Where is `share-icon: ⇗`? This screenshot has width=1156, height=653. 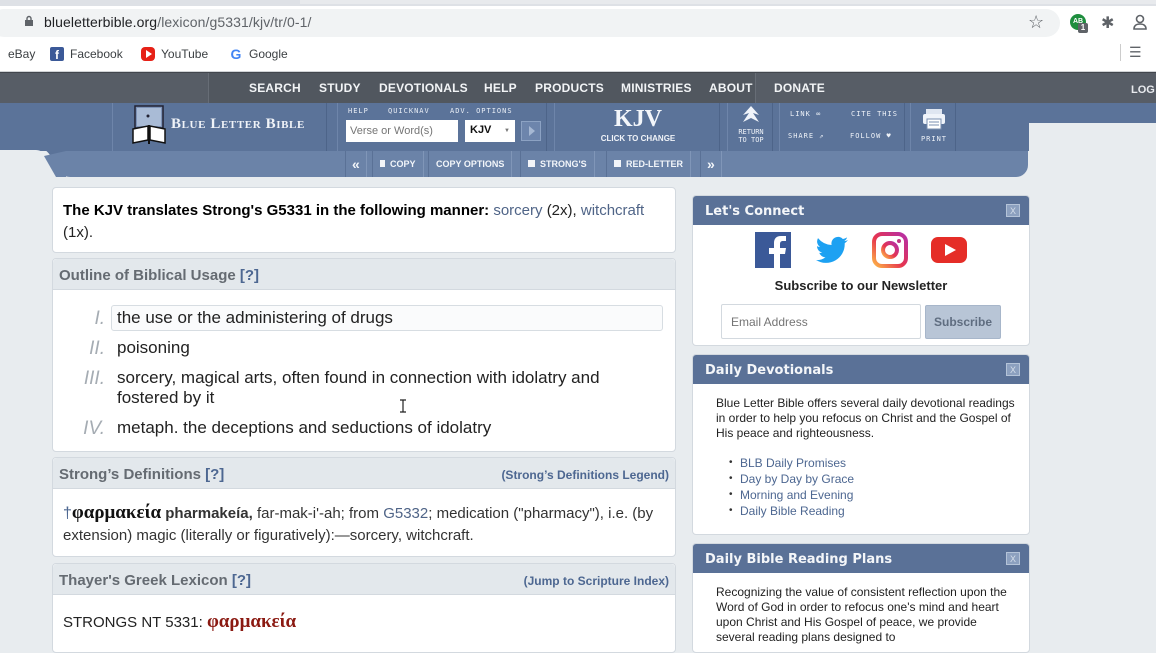
share-icon: ⇗ is located at coordinates (822, 136).